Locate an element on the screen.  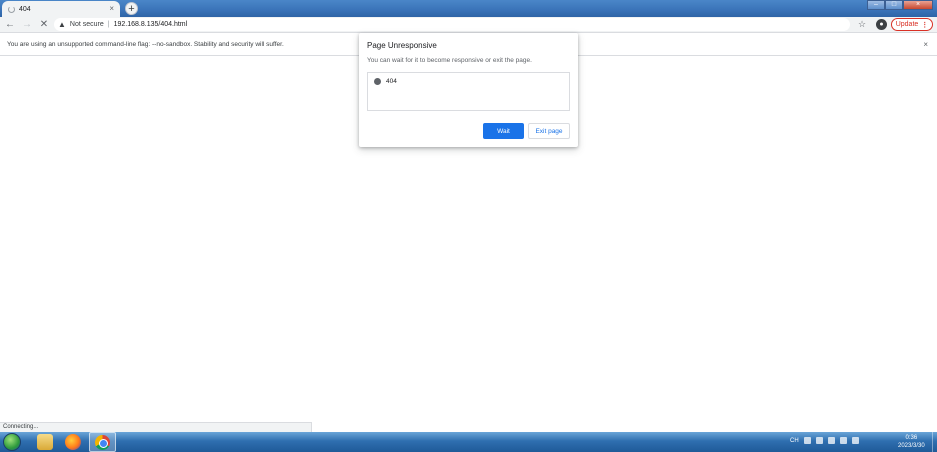
bookmark-star-icon: ☆ is located at coordinates (862, 24).